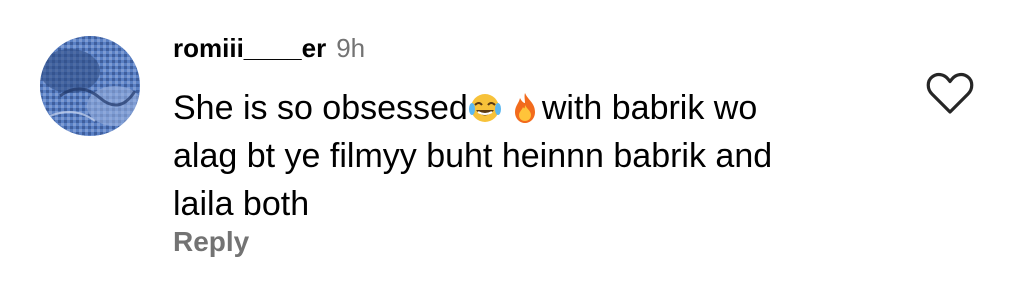 Image resolution: width=1024 pixels, height=298 pixels. What do you see at coordinates (950, 94) in the screenshot?
I see `heart-outline-icon` at bounding box center [950, 94].